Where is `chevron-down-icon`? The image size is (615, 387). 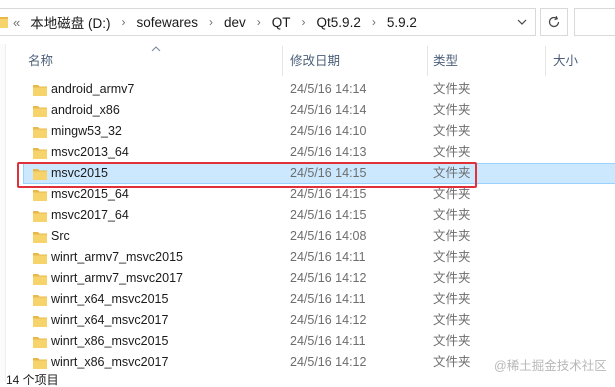 chevron-down-icon is located at coordinates (522, 22).